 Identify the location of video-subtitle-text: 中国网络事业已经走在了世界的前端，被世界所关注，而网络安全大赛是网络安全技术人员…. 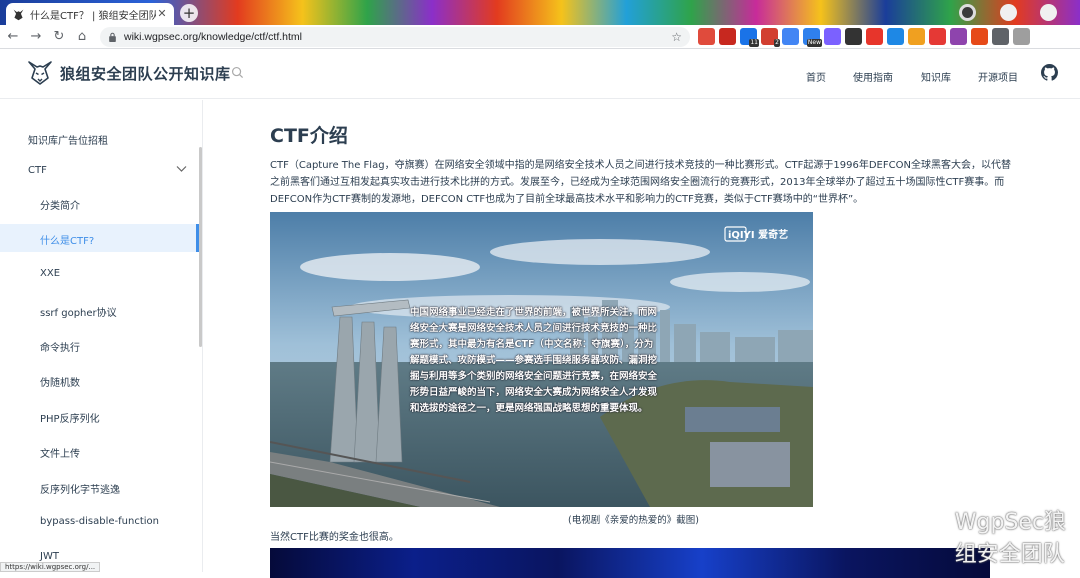
(534, 360).